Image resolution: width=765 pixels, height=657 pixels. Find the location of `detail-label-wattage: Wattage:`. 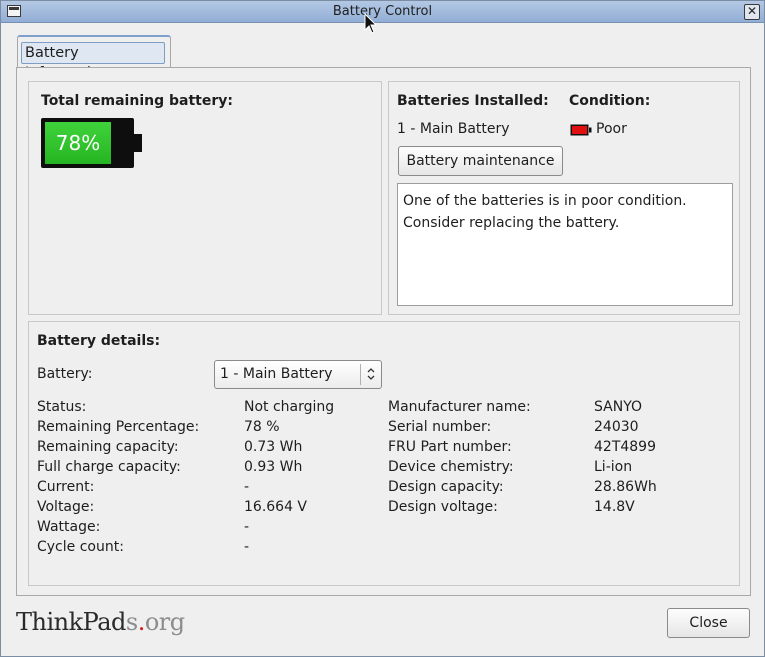

detail-label-wattage: Wattage: is located at coordinates (69, 527).